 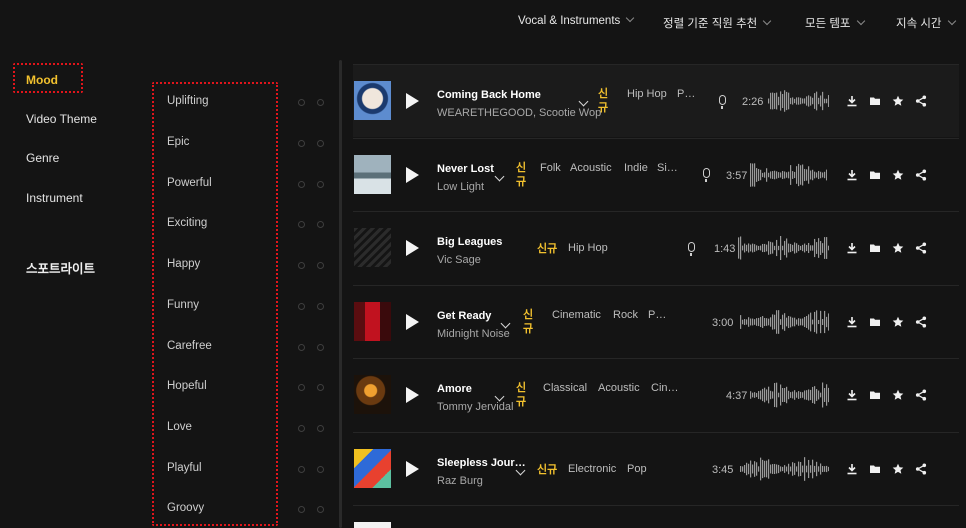 What do you see at coordinates (465, 169) in the screenshot?
I see `track-title: Never Lost` at bounding box center [465, 169].